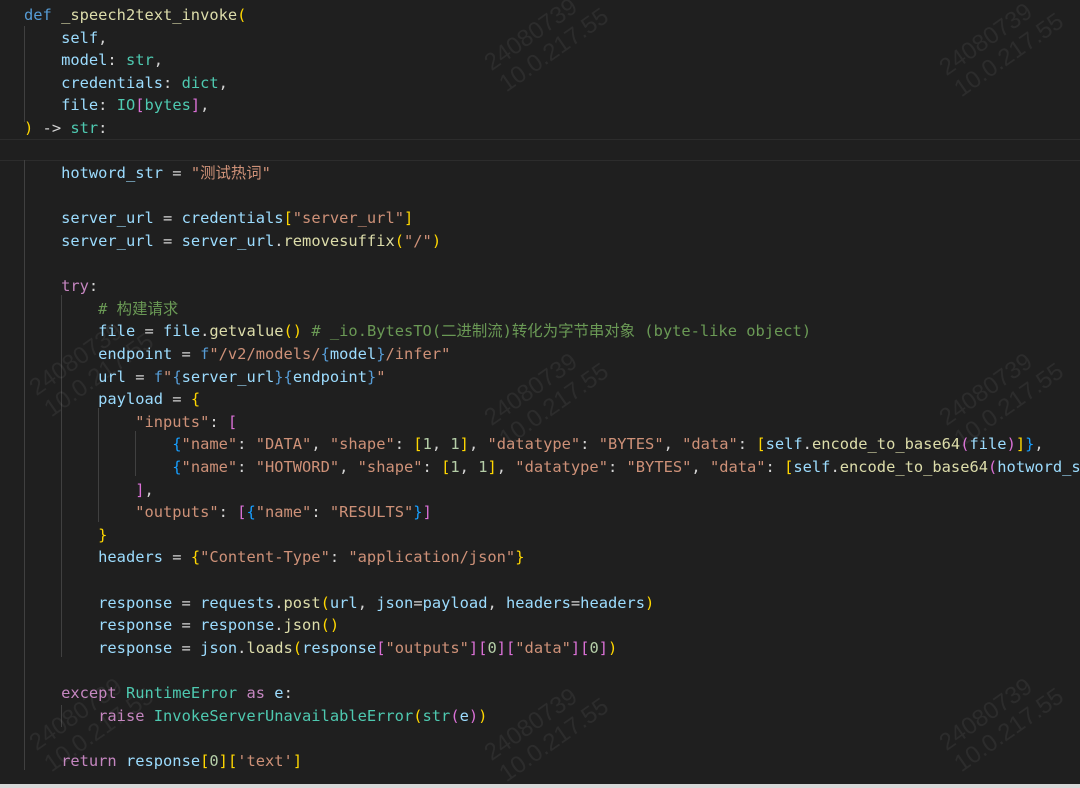  Describe the element at coordinates (552, 399) in the screenshot. I see `code-line: payload = {` at that location.